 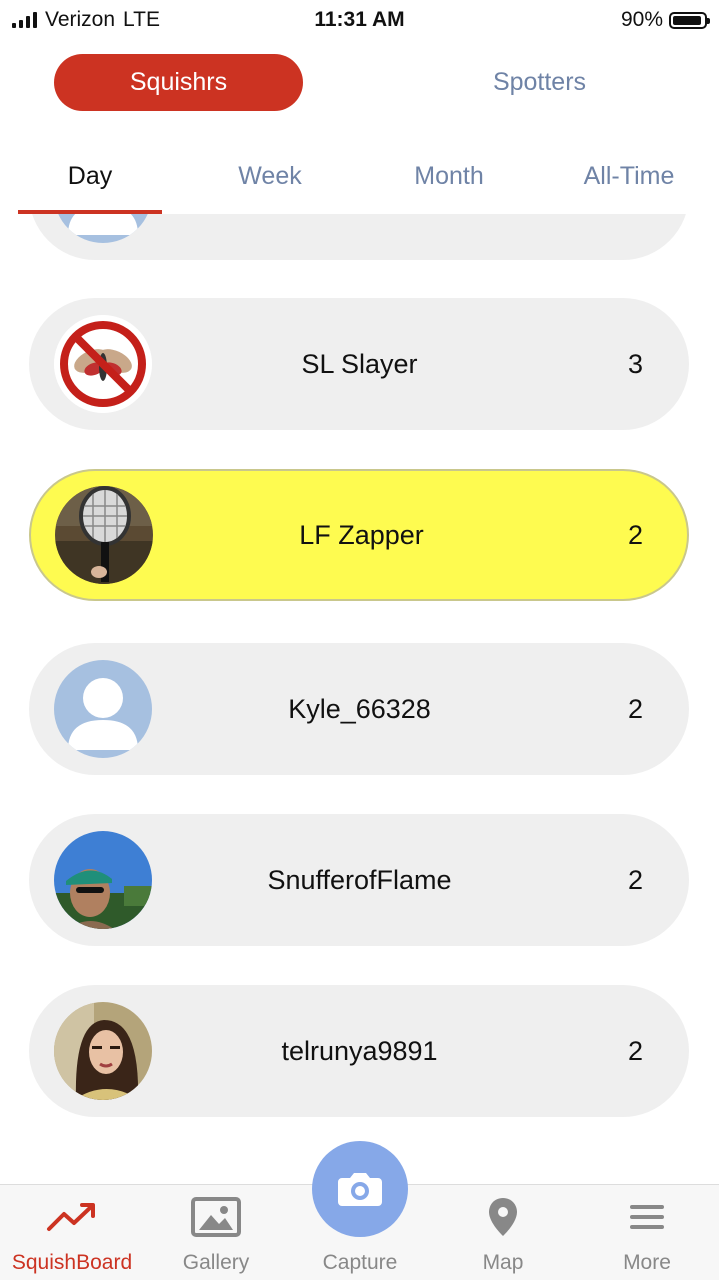 I want to click on capture-button, so click(x=360, y=1189).